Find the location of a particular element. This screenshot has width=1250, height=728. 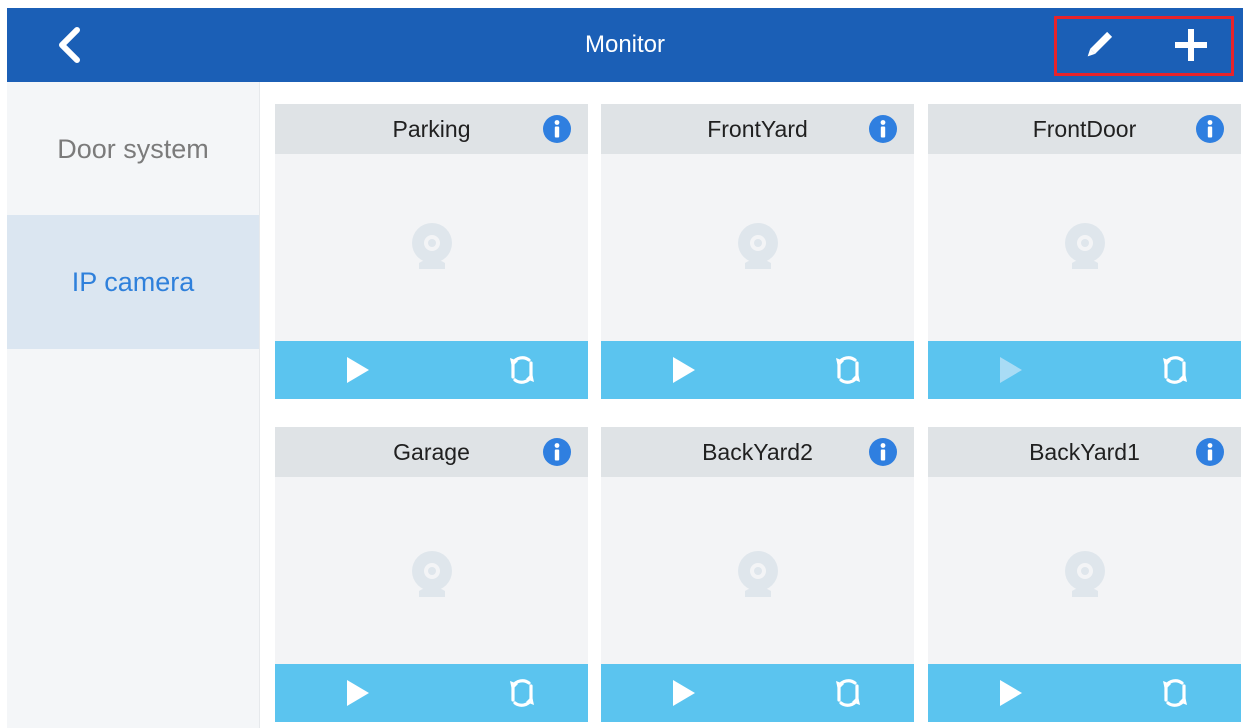

chevron-left-icon is located at coordinates (69, 45).